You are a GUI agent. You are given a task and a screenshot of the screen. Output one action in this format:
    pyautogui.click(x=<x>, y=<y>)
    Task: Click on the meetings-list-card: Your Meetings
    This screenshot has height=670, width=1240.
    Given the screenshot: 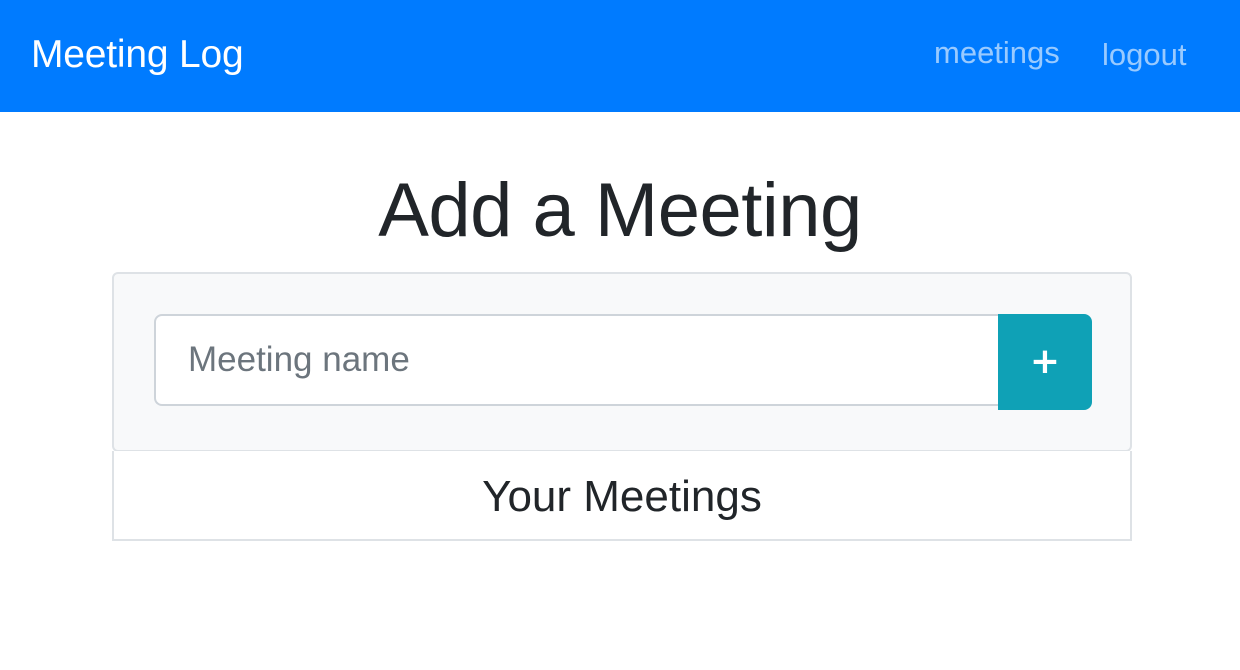 What is the action you would take?
    pyautogui.click(x=622, y=496)
    